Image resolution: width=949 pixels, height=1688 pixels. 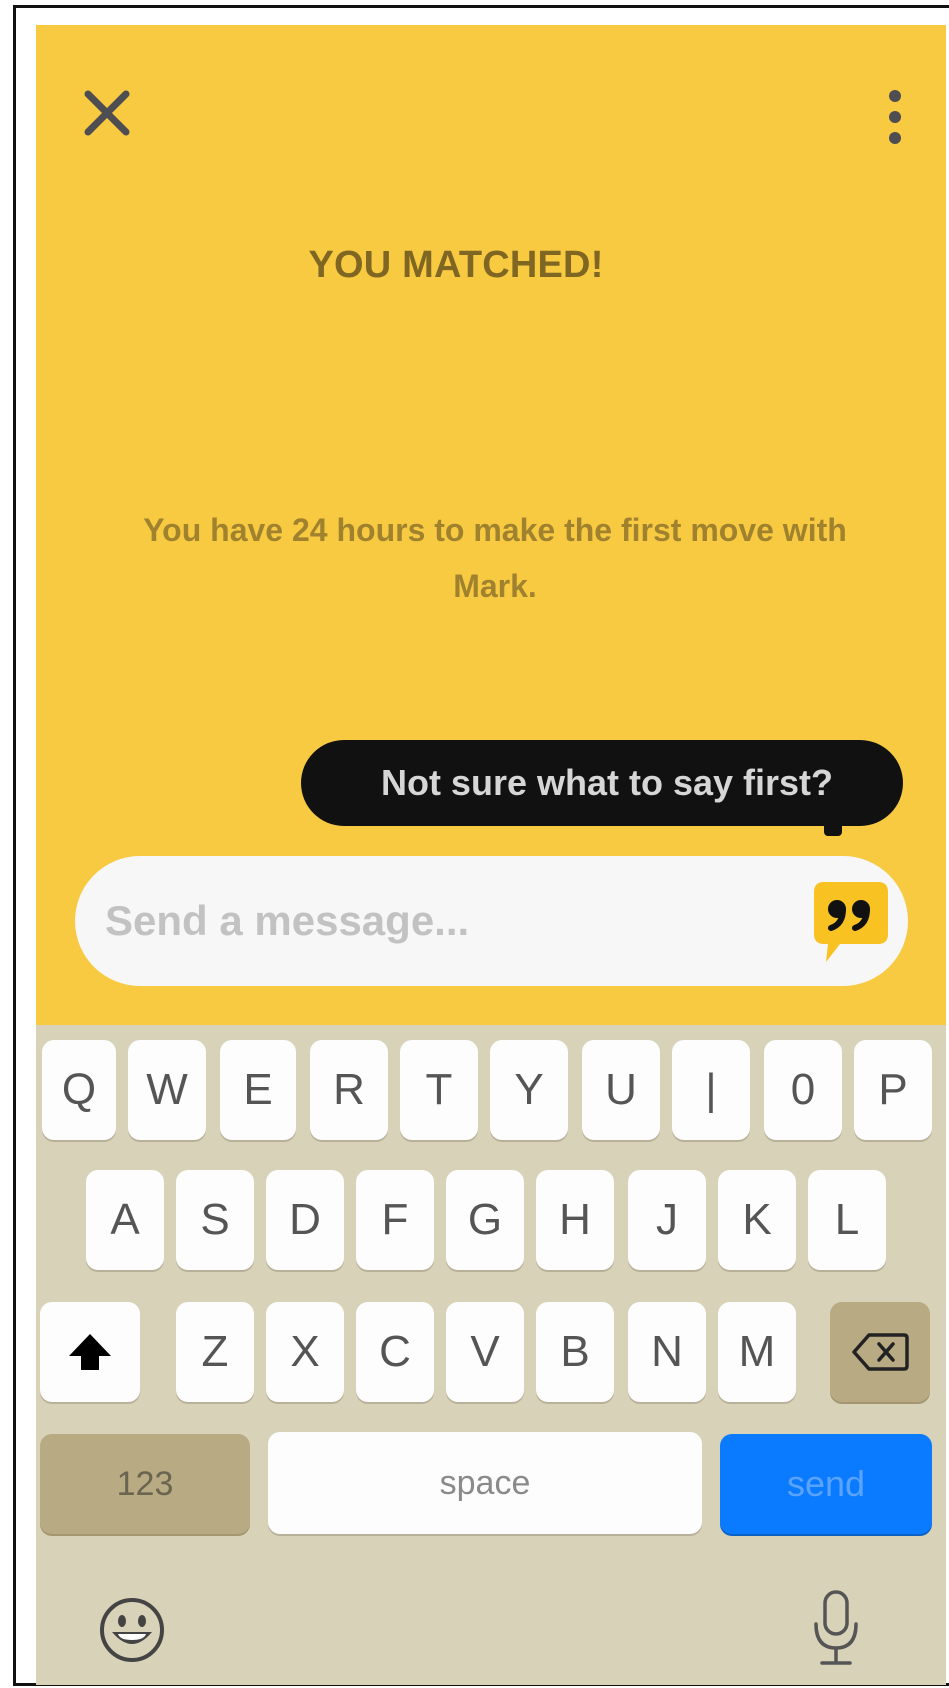 I want to click on key-n: N, so click(x=667, y=1352).